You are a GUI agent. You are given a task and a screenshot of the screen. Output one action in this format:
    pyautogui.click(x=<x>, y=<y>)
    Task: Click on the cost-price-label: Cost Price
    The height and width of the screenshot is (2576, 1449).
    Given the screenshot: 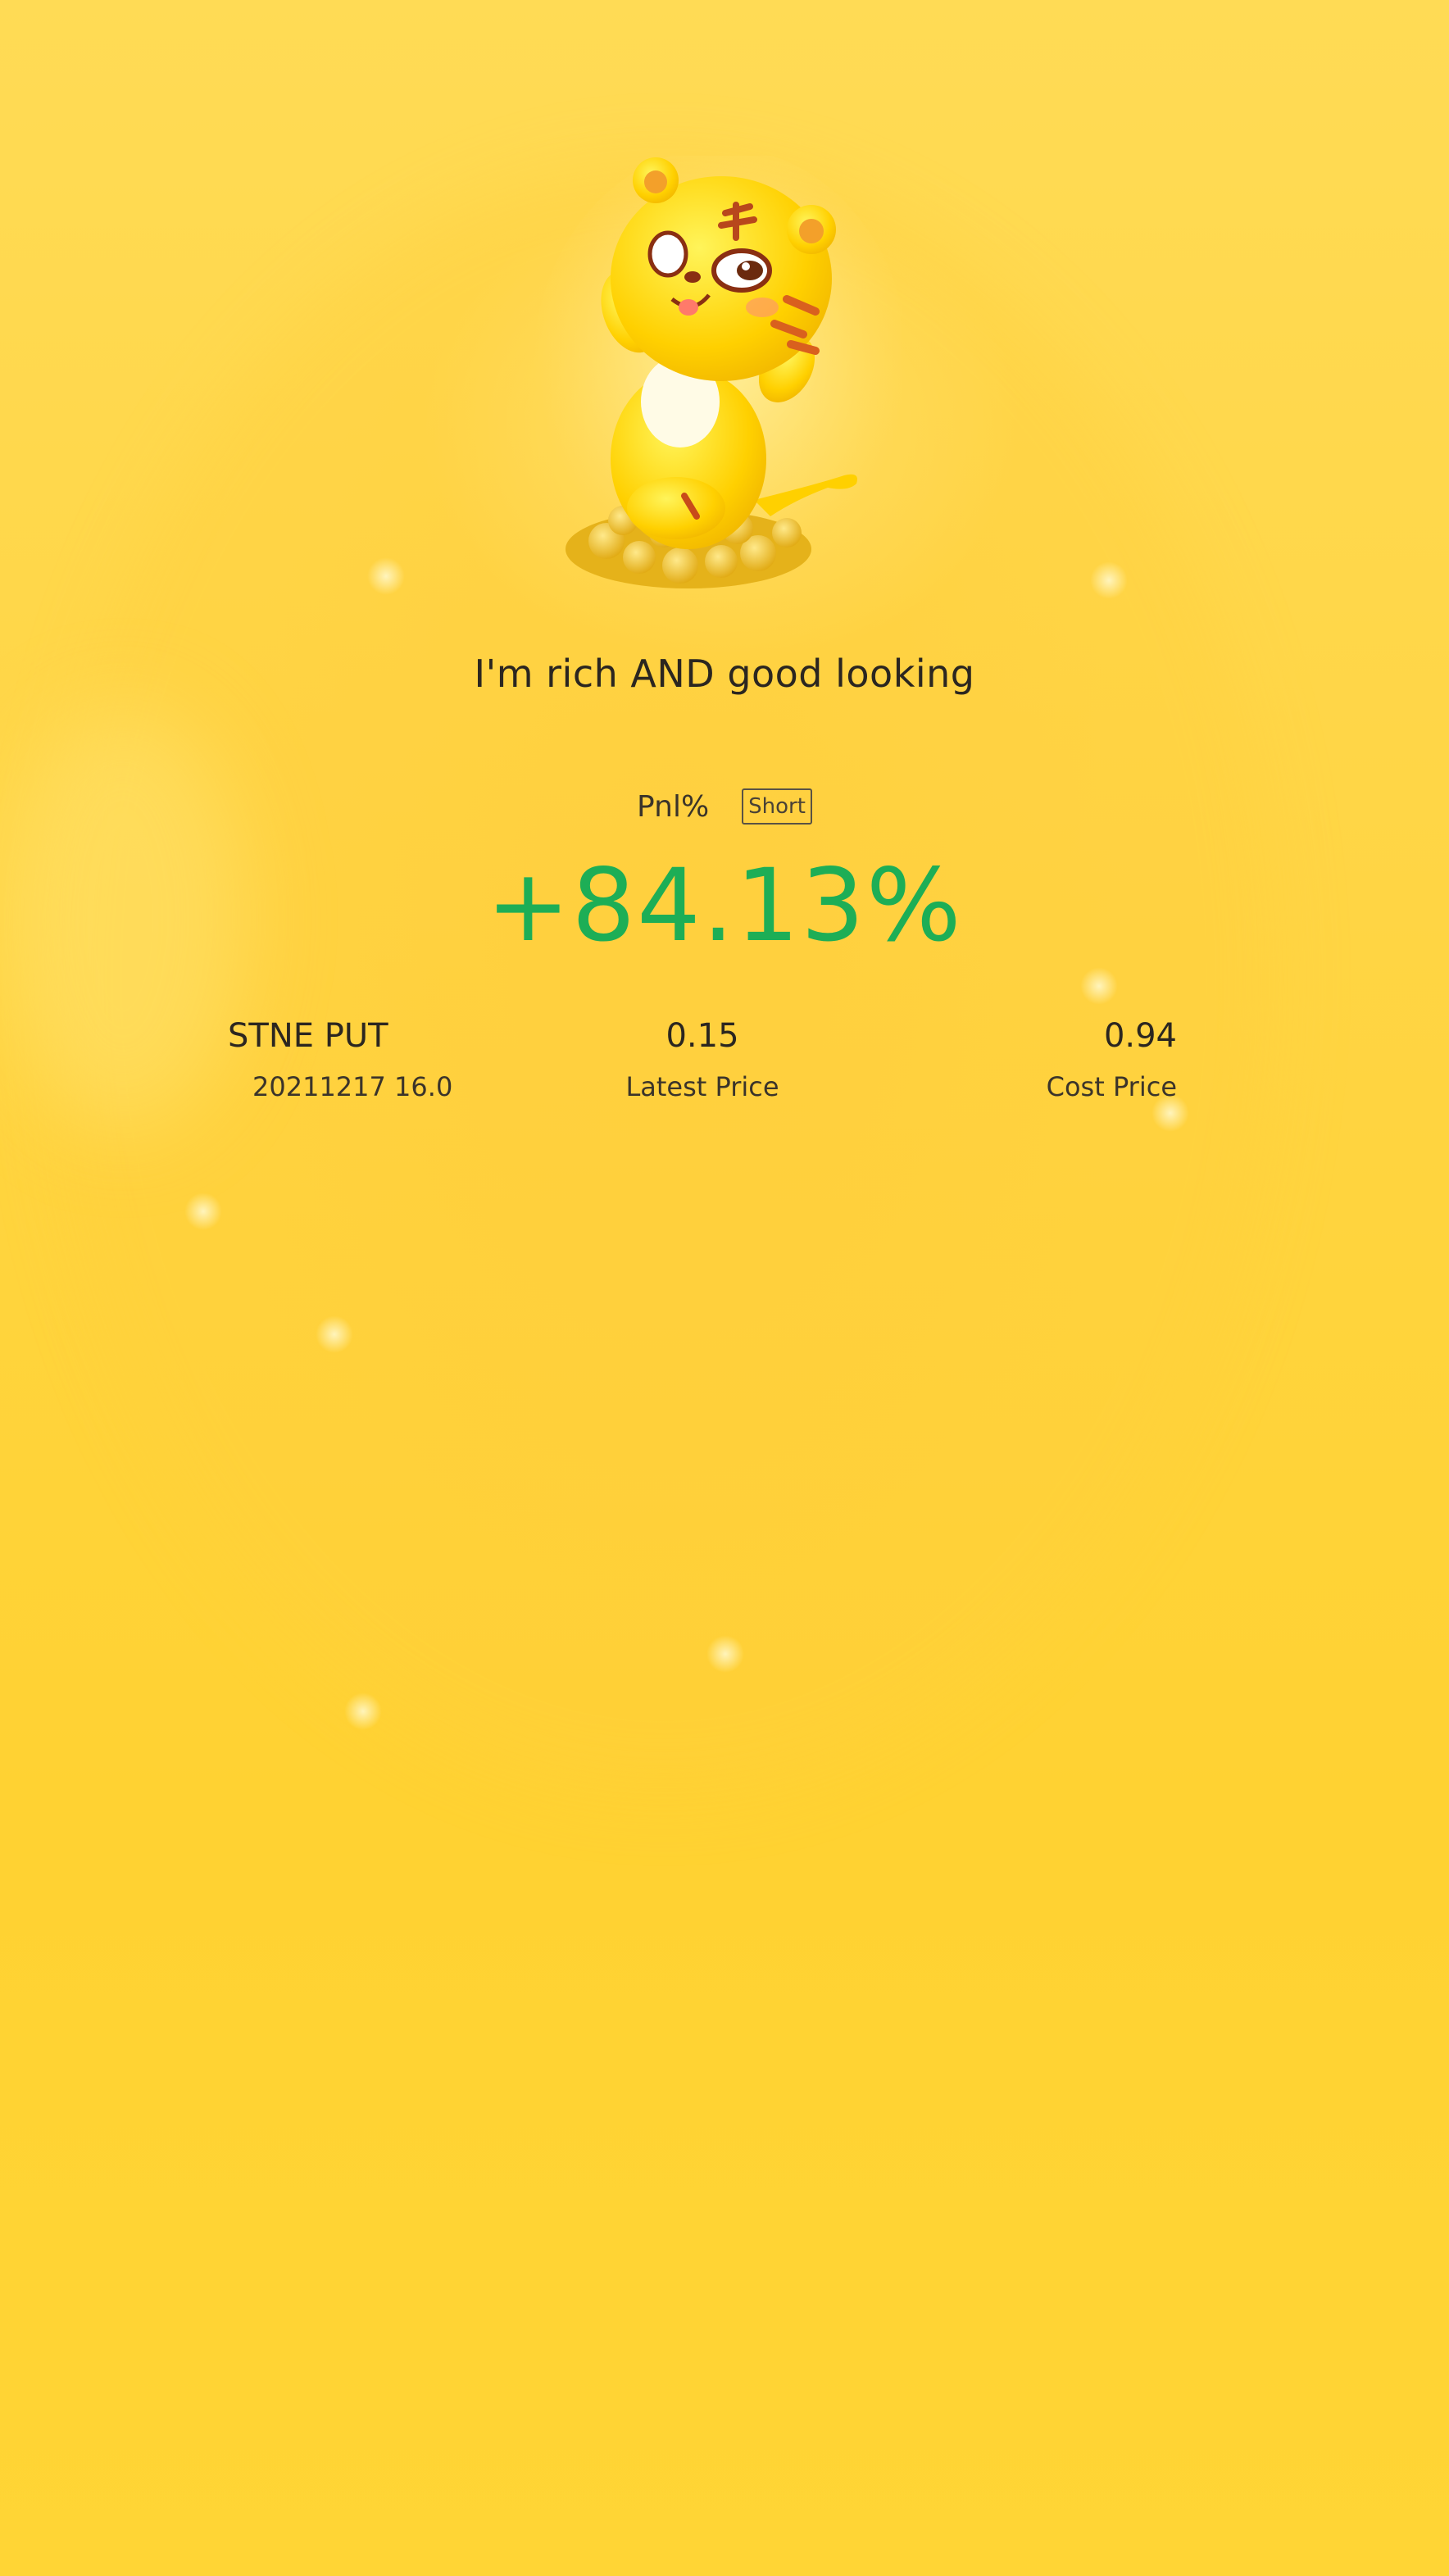 What is the action you would take?
    pyautogui.click(x=1111, y=1086)
    